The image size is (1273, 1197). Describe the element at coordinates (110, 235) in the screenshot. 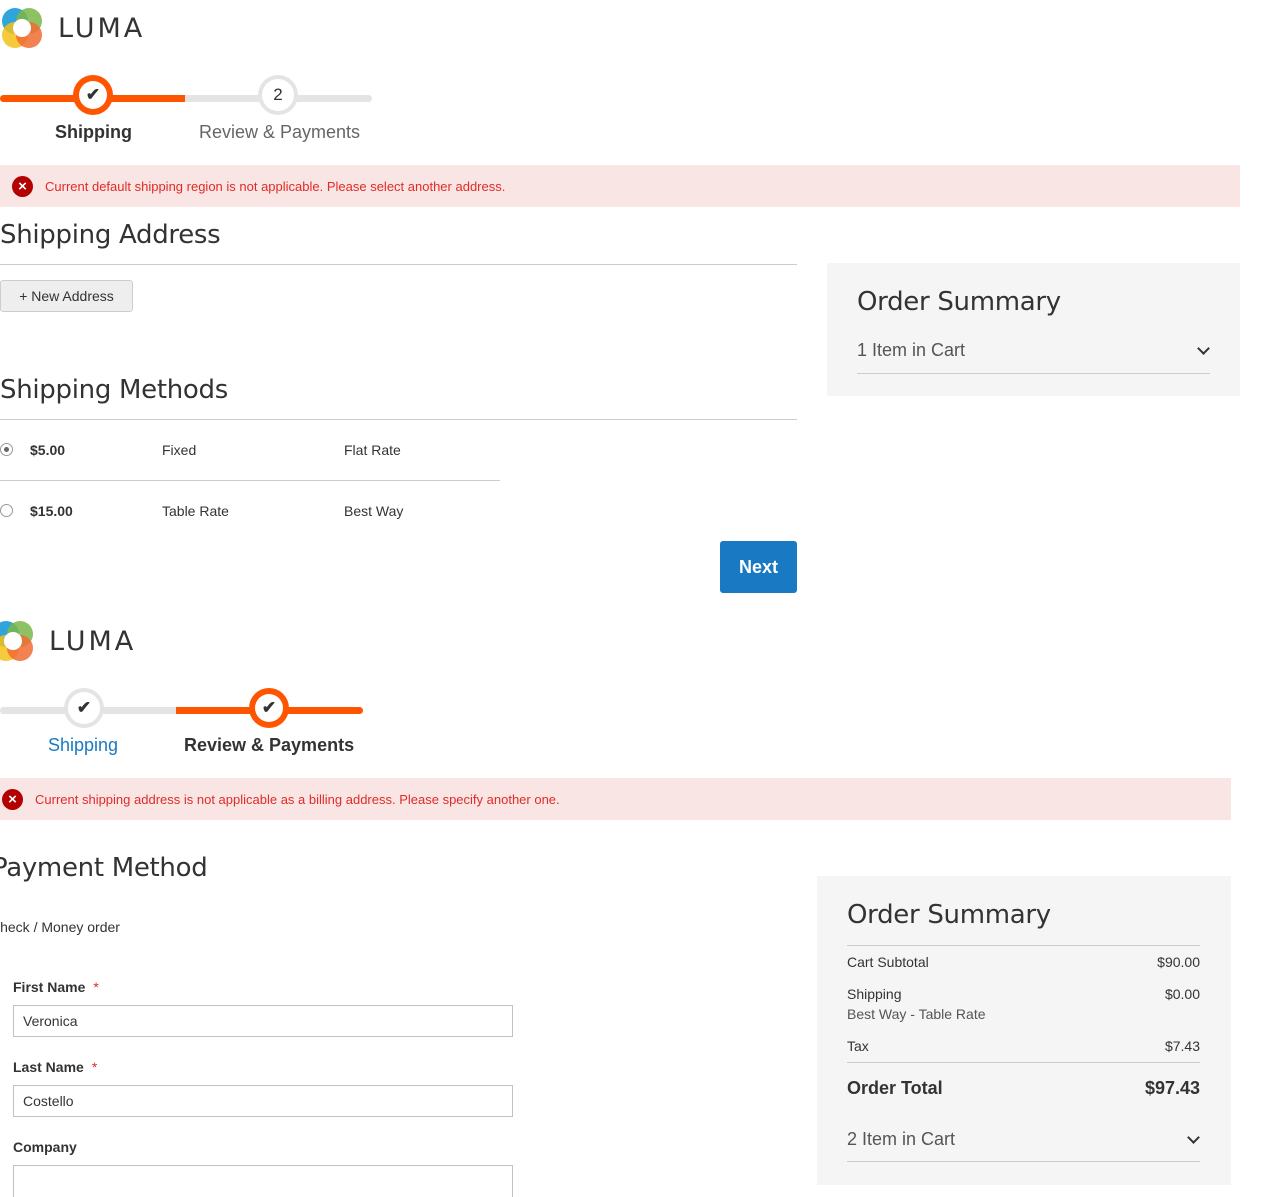

I see `shipping-address-title: Shipping Address` at that location.